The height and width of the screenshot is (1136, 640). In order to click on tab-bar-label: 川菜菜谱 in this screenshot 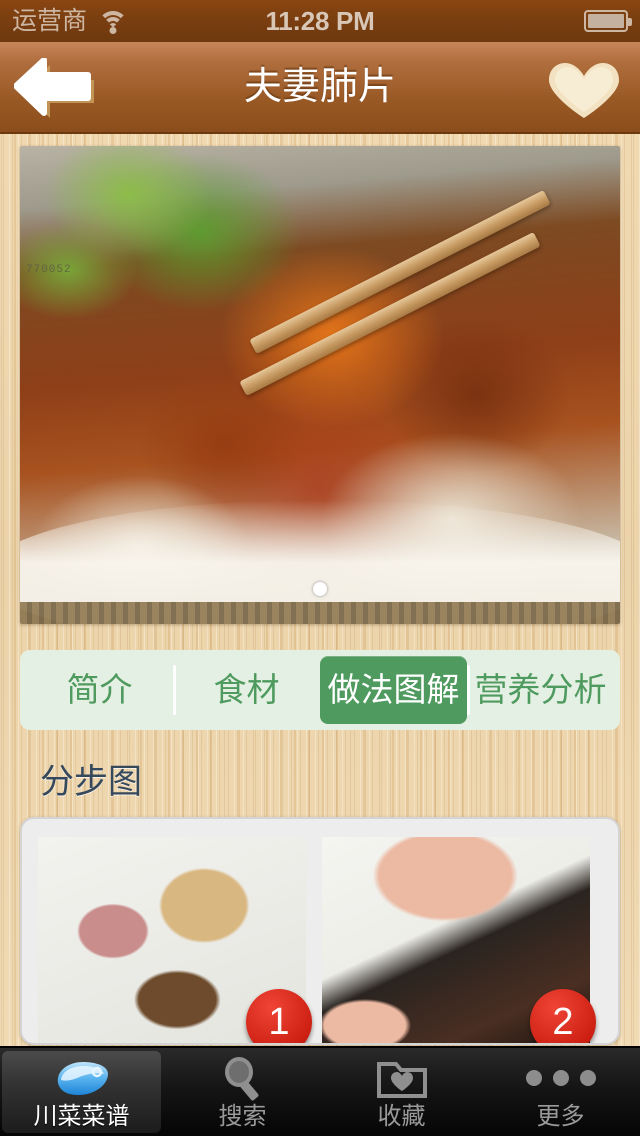, I will do `click(81, 1116)`.